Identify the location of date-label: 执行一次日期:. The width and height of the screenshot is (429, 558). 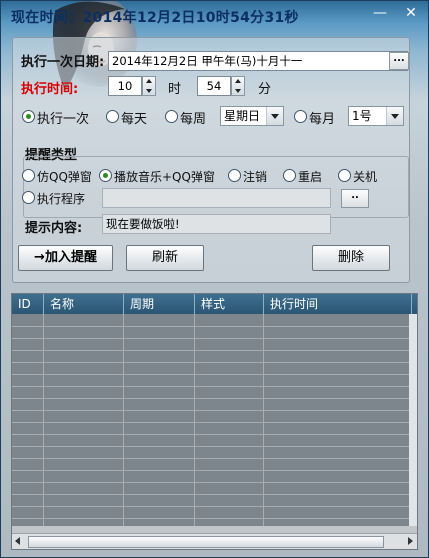
(63, 62).